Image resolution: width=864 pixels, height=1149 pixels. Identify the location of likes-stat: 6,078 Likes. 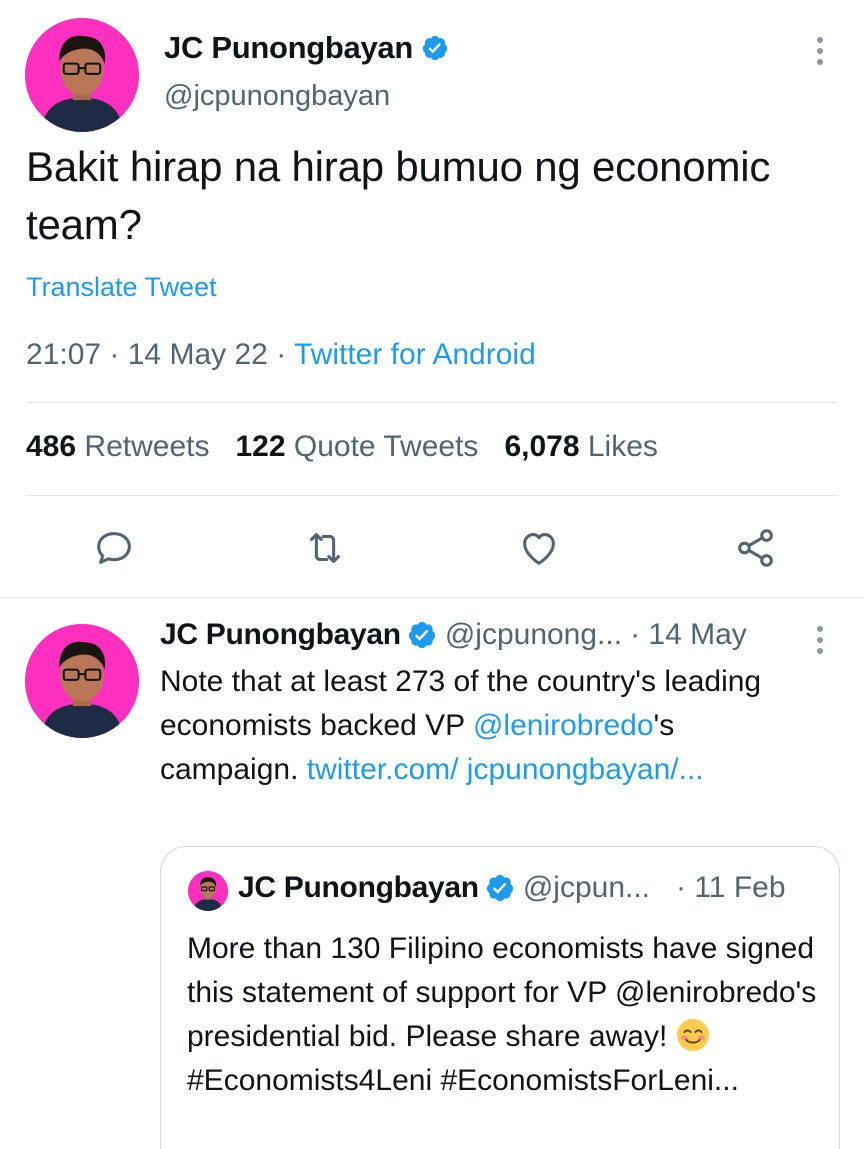
(580, 447).